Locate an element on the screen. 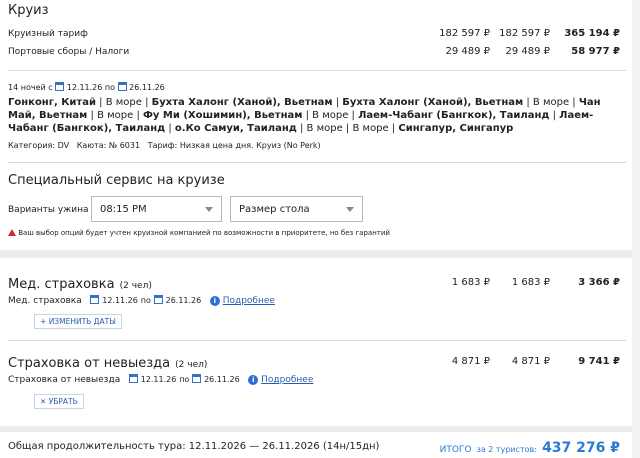  remove-button: ✕ УБРАТЬ is located at coordinates (59, 401).